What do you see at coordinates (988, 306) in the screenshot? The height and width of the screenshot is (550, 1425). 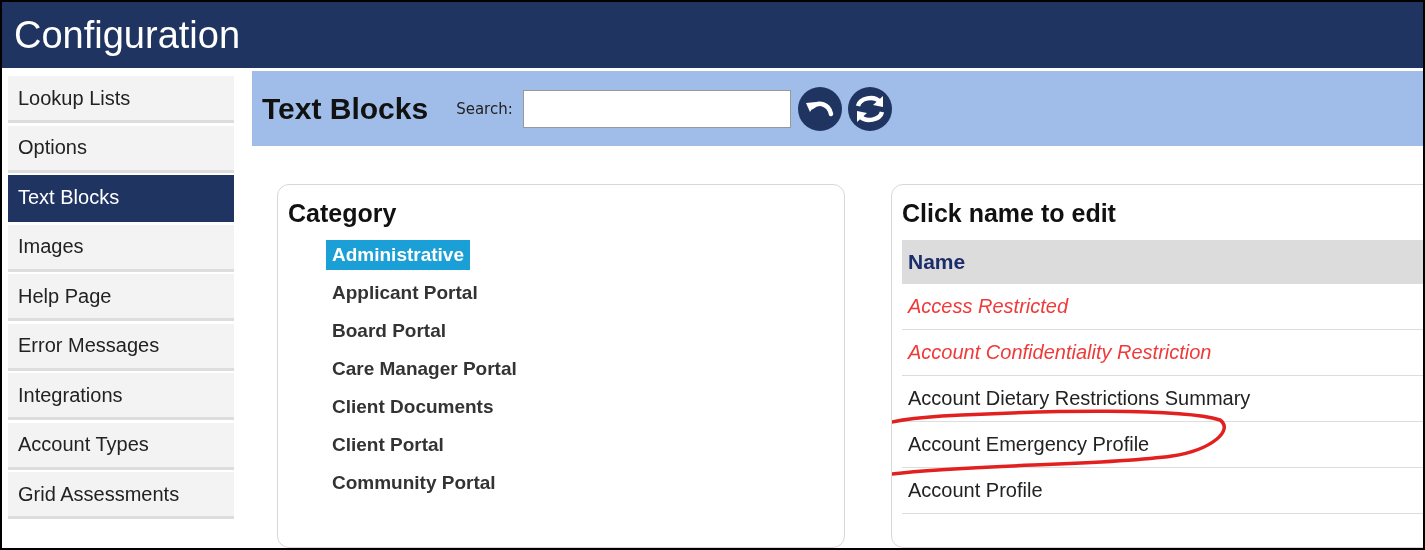 I see `name-link: Access Restricted` at bounding box center [988, 306].